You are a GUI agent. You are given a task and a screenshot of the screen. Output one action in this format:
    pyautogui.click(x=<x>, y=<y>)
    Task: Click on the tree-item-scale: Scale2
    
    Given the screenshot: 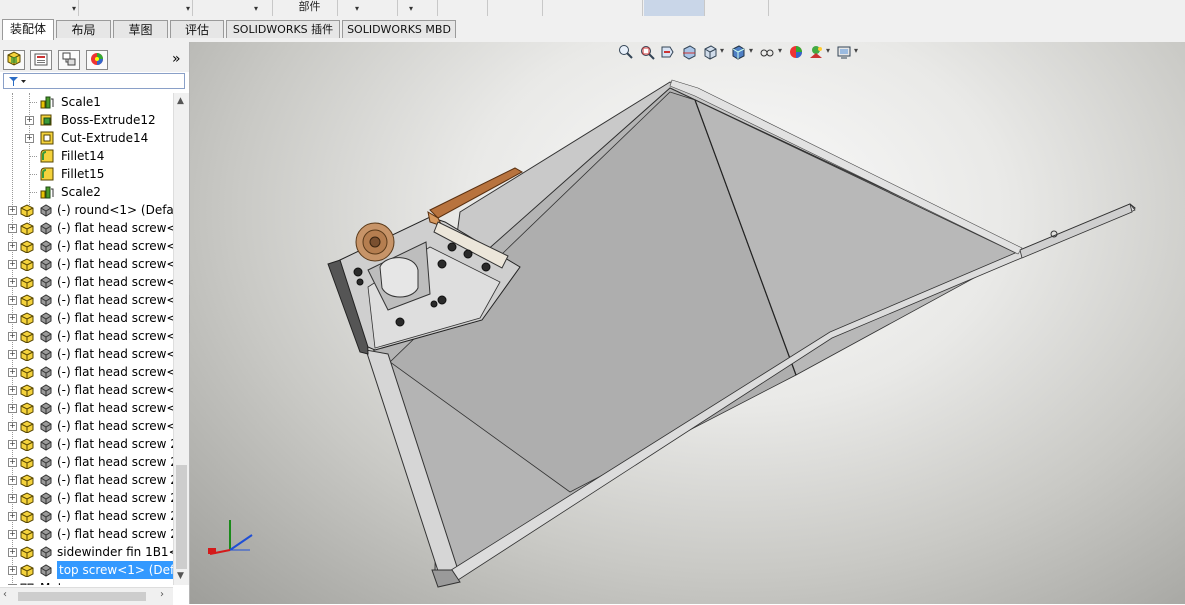 What is the action you would take?
    pyautogui.click(x=86, y=192)
    